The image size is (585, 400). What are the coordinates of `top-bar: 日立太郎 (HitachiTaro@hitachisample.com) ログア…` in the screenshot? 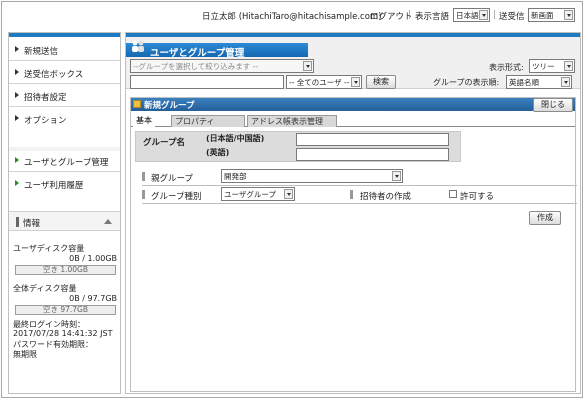 It's located at (292, 15).